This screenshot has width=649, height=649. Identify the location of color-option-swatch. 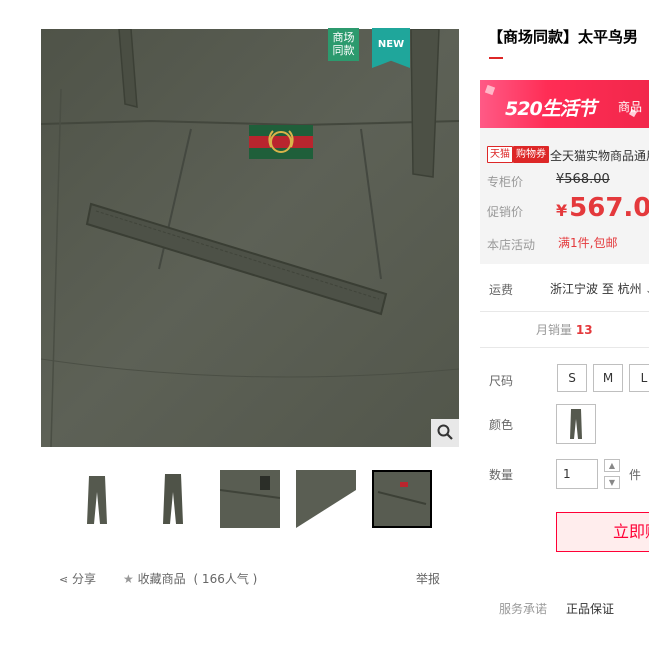
(576, 424).